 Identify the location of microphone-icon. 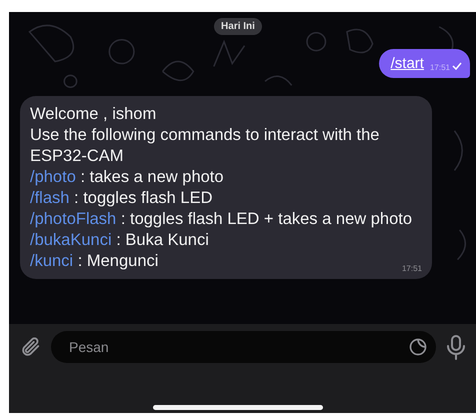
(456, 347).